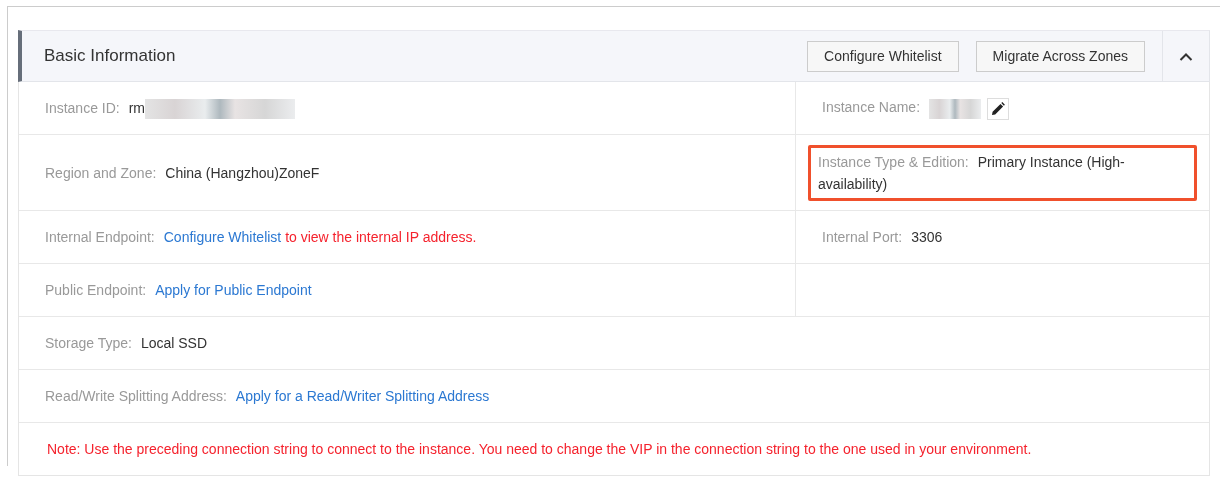 Image resolution: width=1220 pixels, height=485 pixels. What do you see at coordinates (233, 290) in the screenshot?
I see `link: Apply for Public Endpoint` at bounding box center [233, 290].